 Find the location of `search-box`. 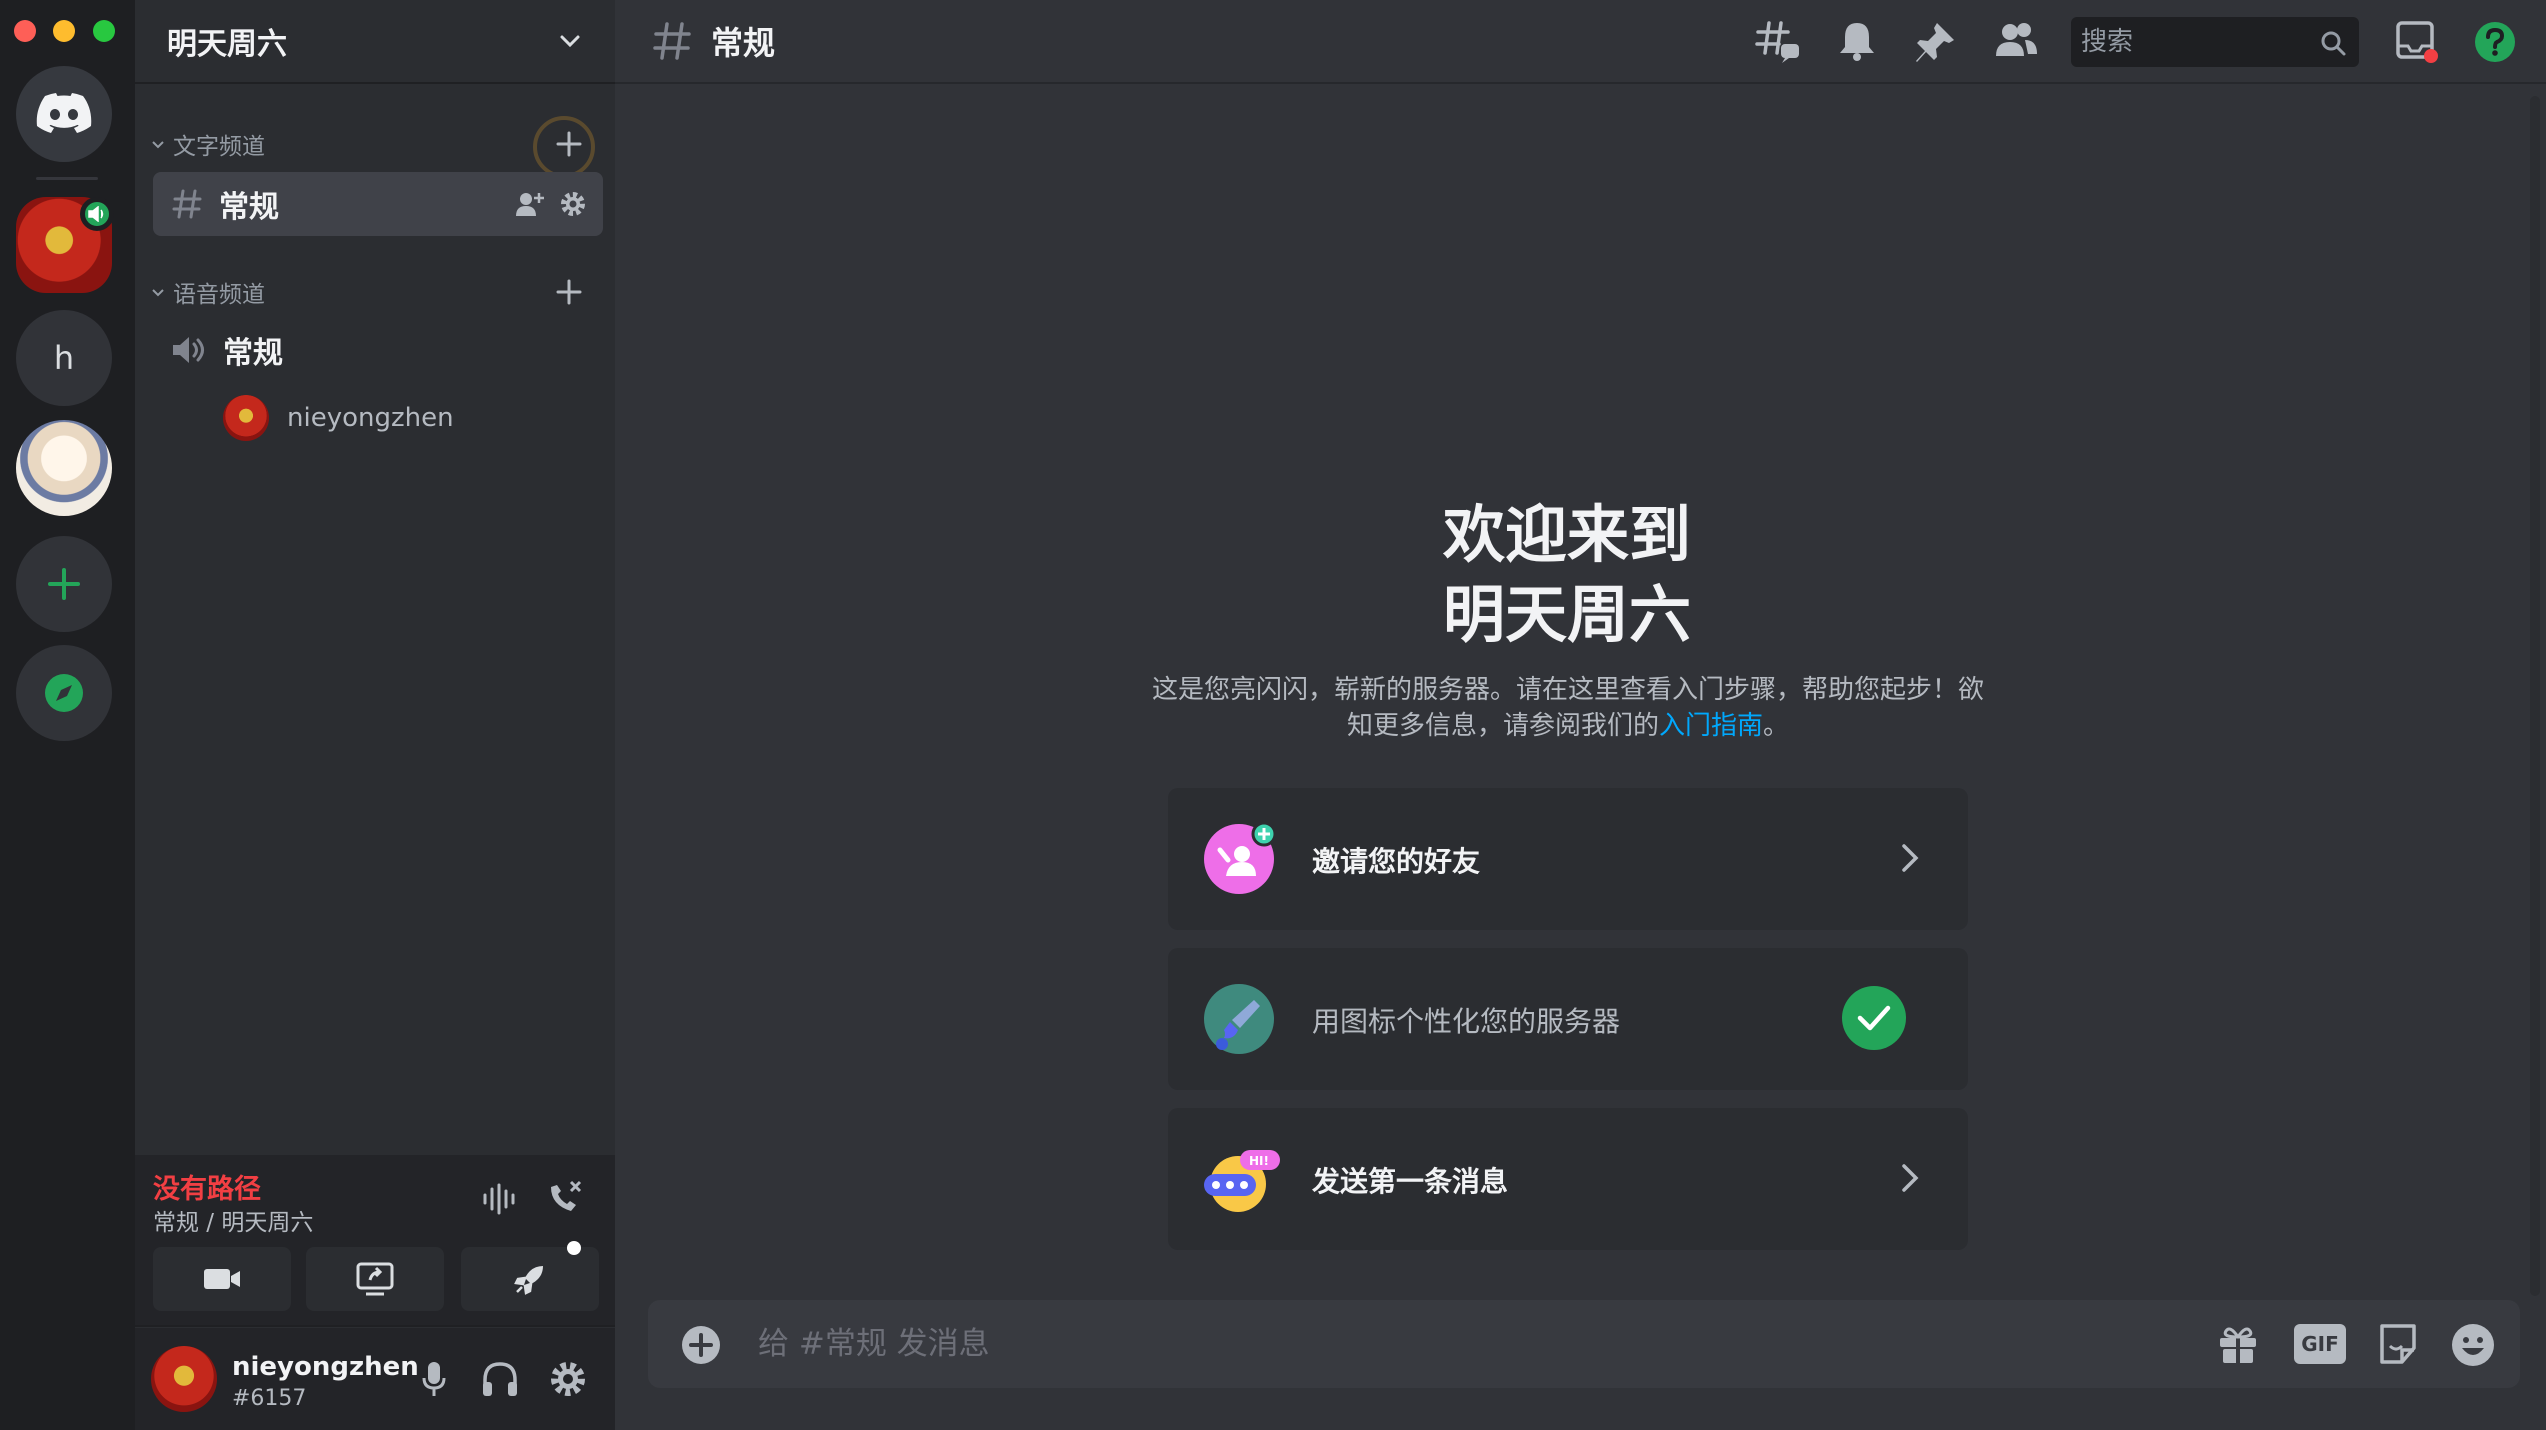

search-box is located at coordinates (2215, 42).